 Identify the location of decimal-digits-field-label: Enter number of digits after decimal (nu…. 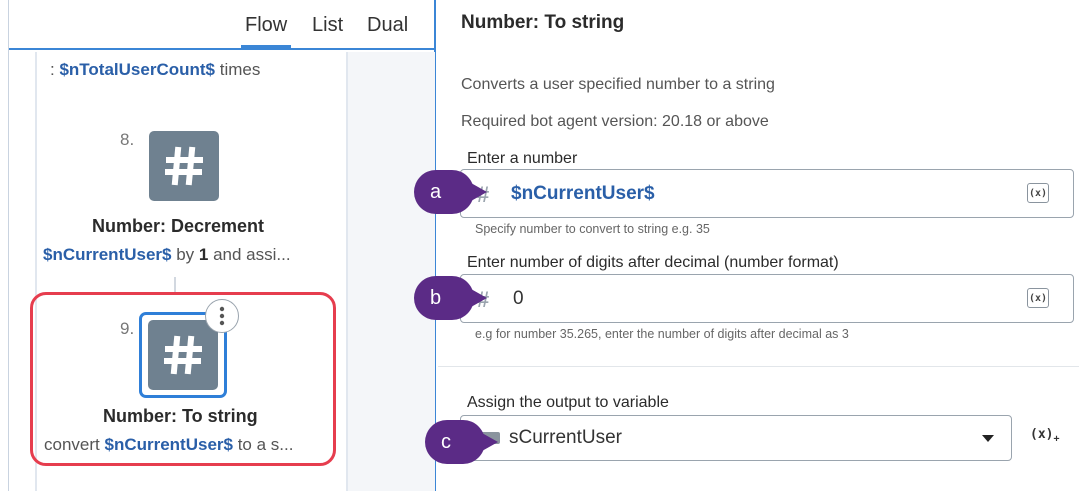
(653, 262).